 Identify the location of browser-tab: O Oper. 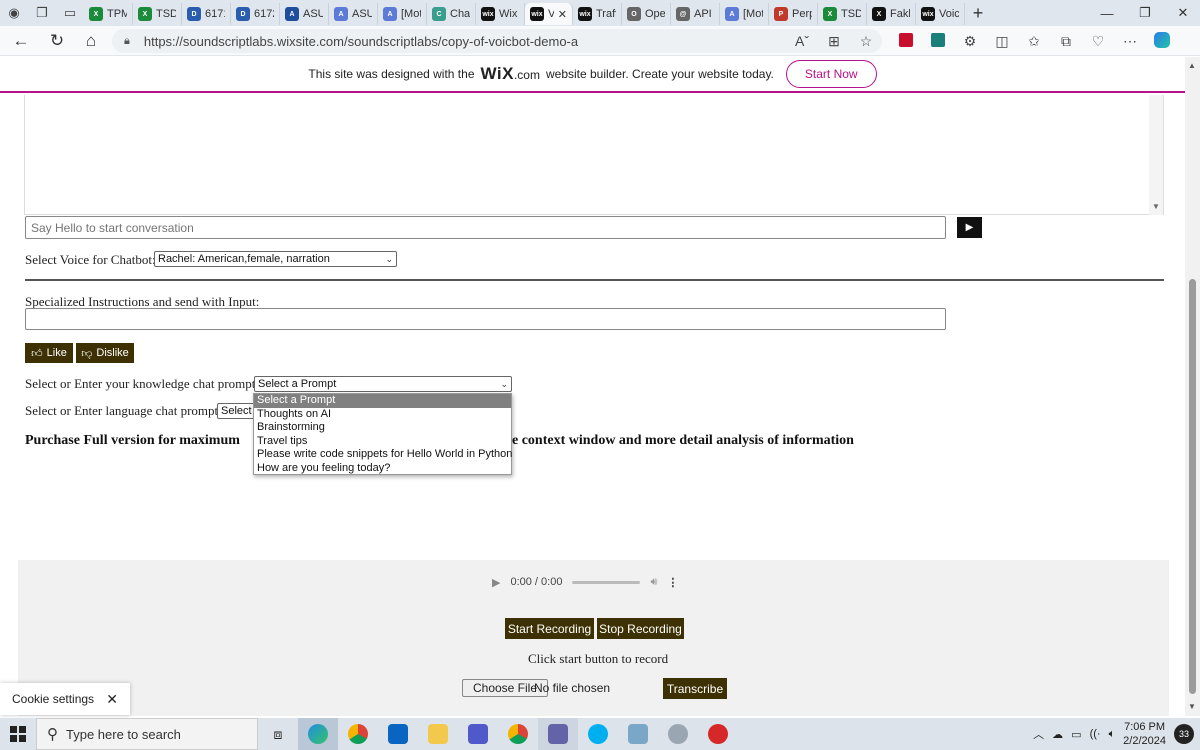
(646, 14).